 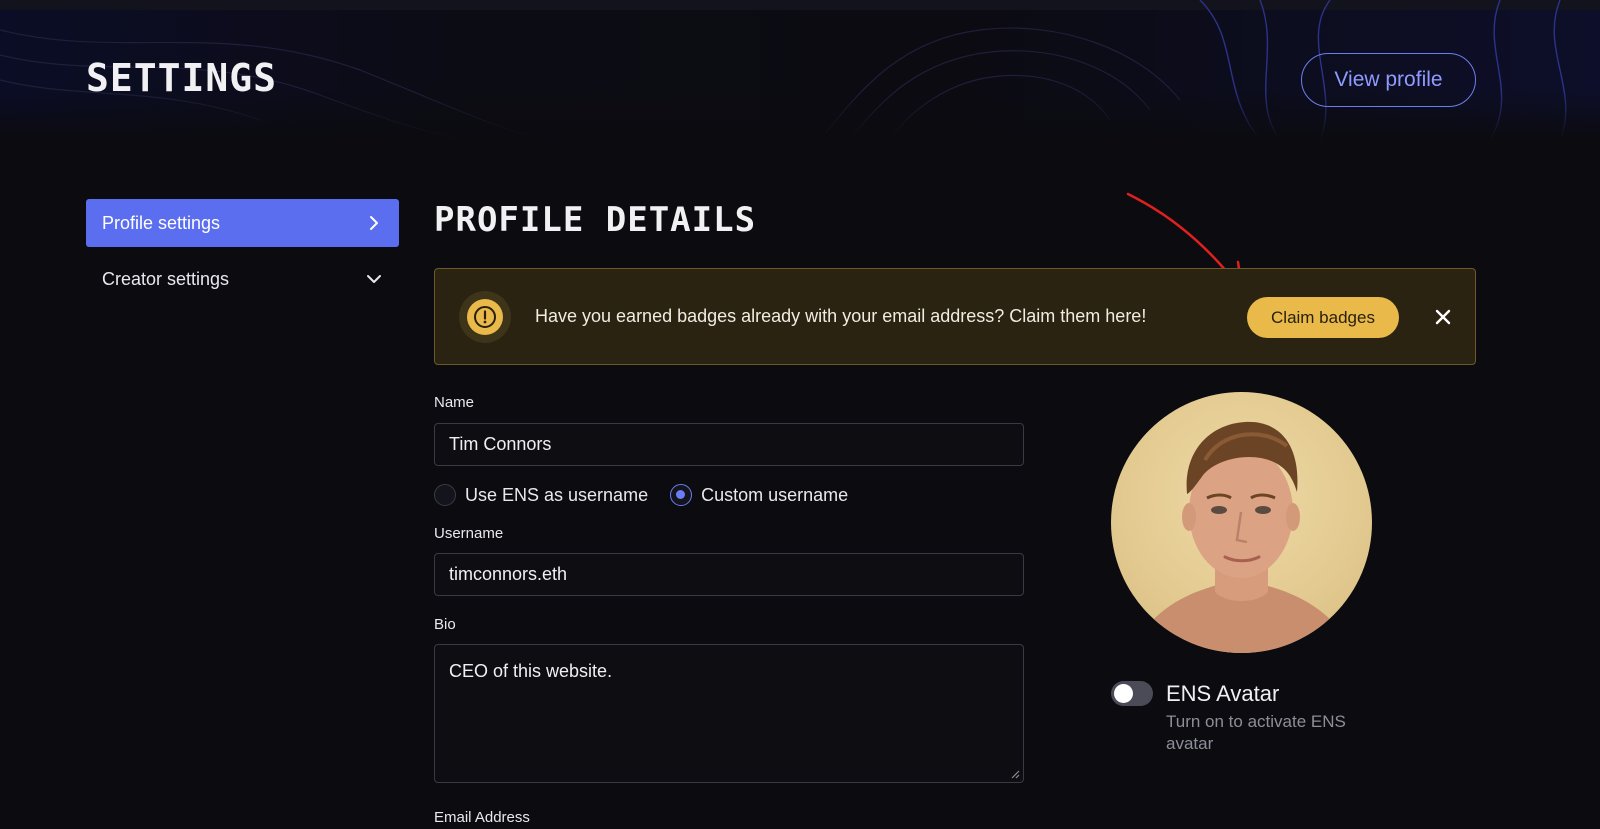 I want to click on avatar, so click(x=1241, y=522).